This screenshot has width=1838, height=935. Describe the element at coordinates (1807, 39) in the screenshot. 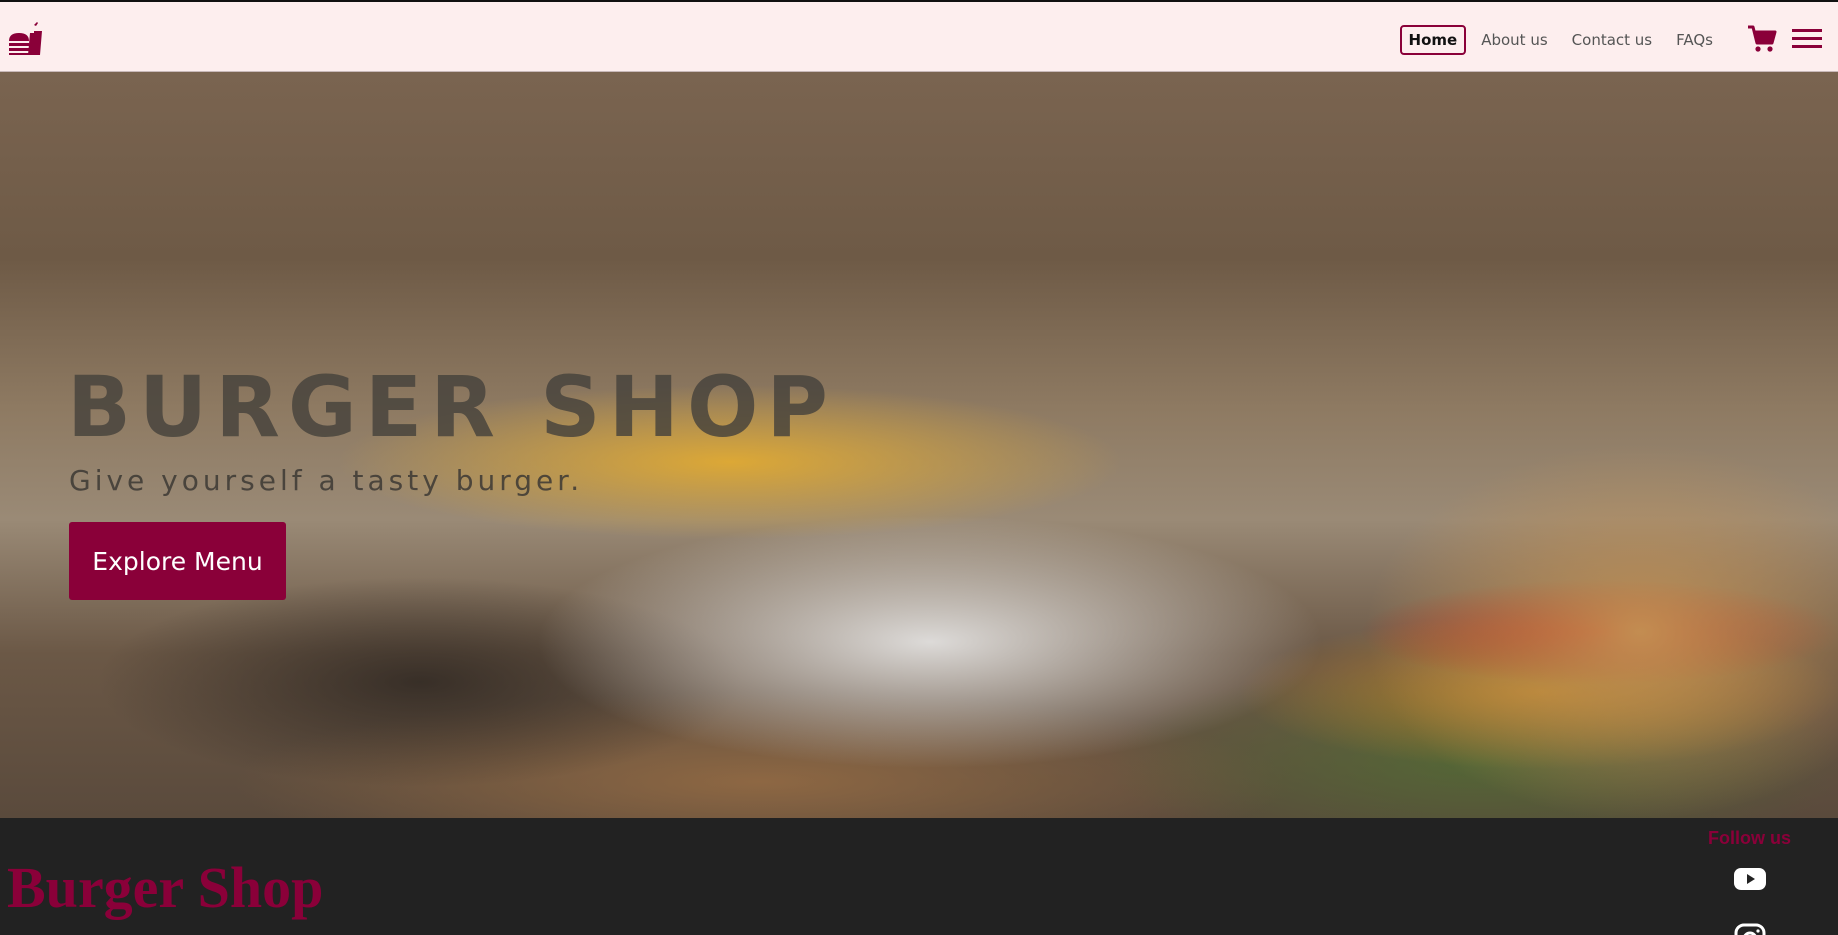

I see `hamburger-menu-icon` at that location.